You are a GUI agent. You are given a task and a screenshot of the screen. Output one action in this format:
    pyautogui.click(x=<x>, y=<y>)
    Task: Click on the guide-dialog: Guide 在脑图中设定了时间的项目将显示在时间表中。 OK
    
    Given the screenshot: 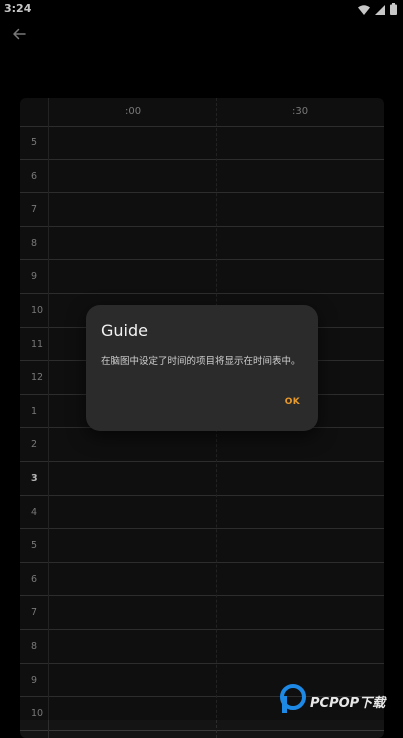 What is the action you would take?
    pyautogui.click(x=202, y=368)
    